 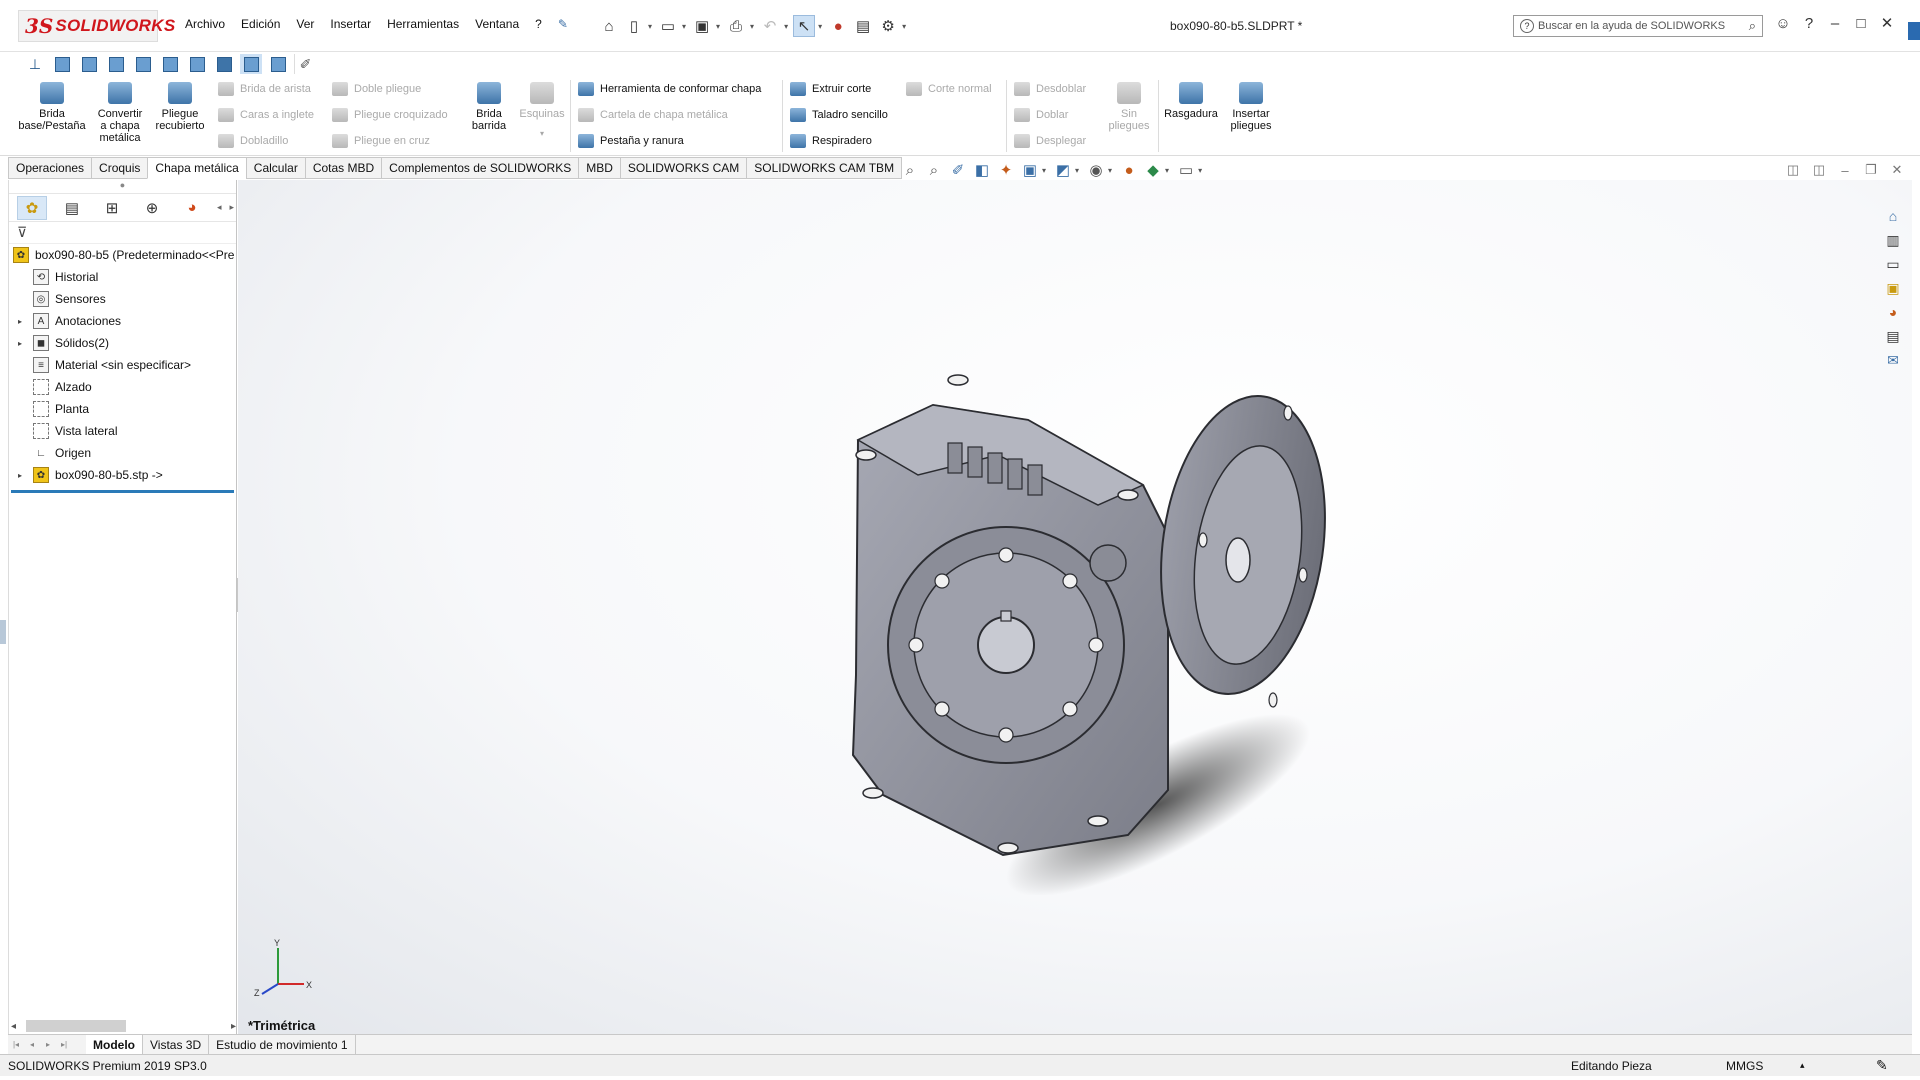 I want to click on next-tab-icon: ▸, so click(x=48, y=1044).